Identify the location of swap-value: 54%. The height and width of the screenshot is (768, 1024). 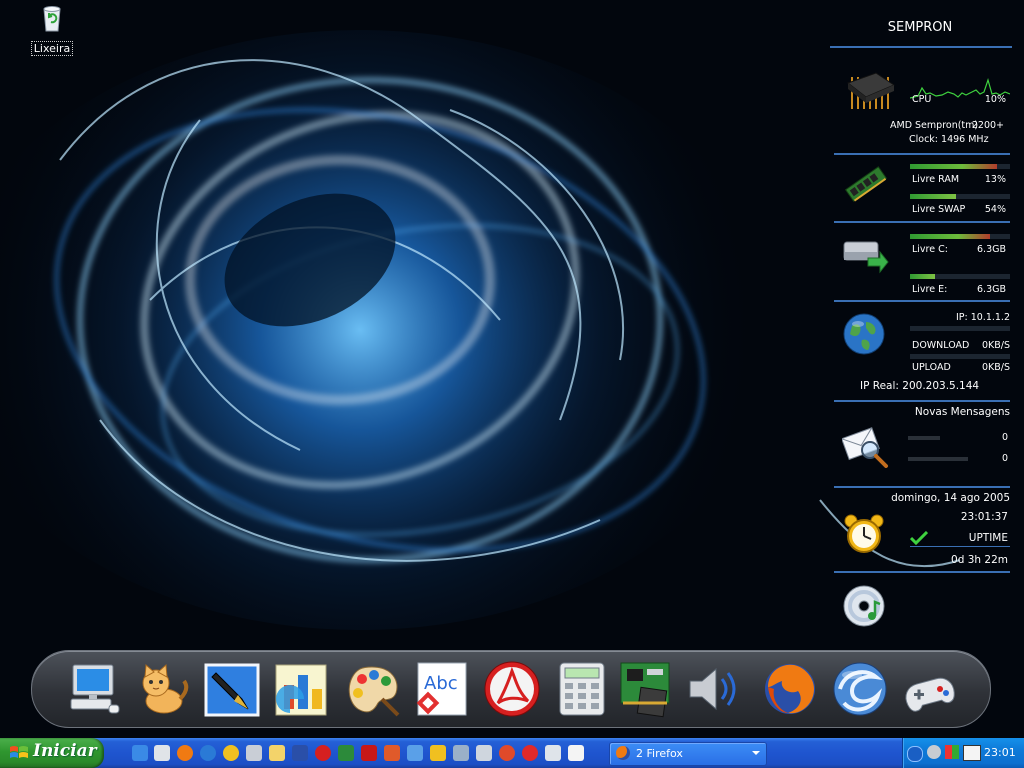
(995, 209).